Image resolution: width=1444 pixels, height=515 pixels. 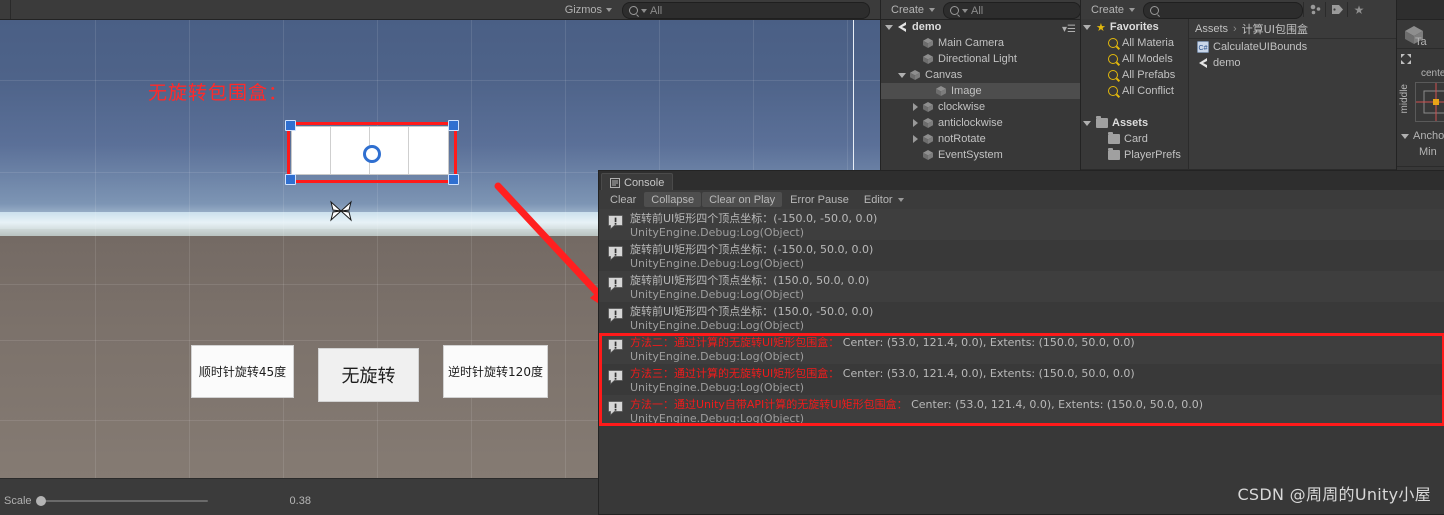 I want to click on project-search-input, so click(x=1223, y=10).